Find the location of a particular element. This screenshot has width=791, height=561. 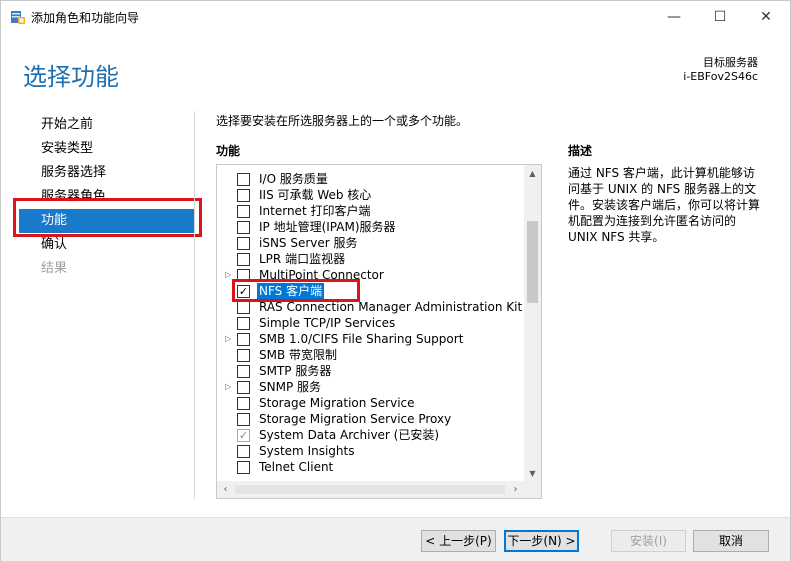

description-header: 描述 is located at coordinates (580, 151).